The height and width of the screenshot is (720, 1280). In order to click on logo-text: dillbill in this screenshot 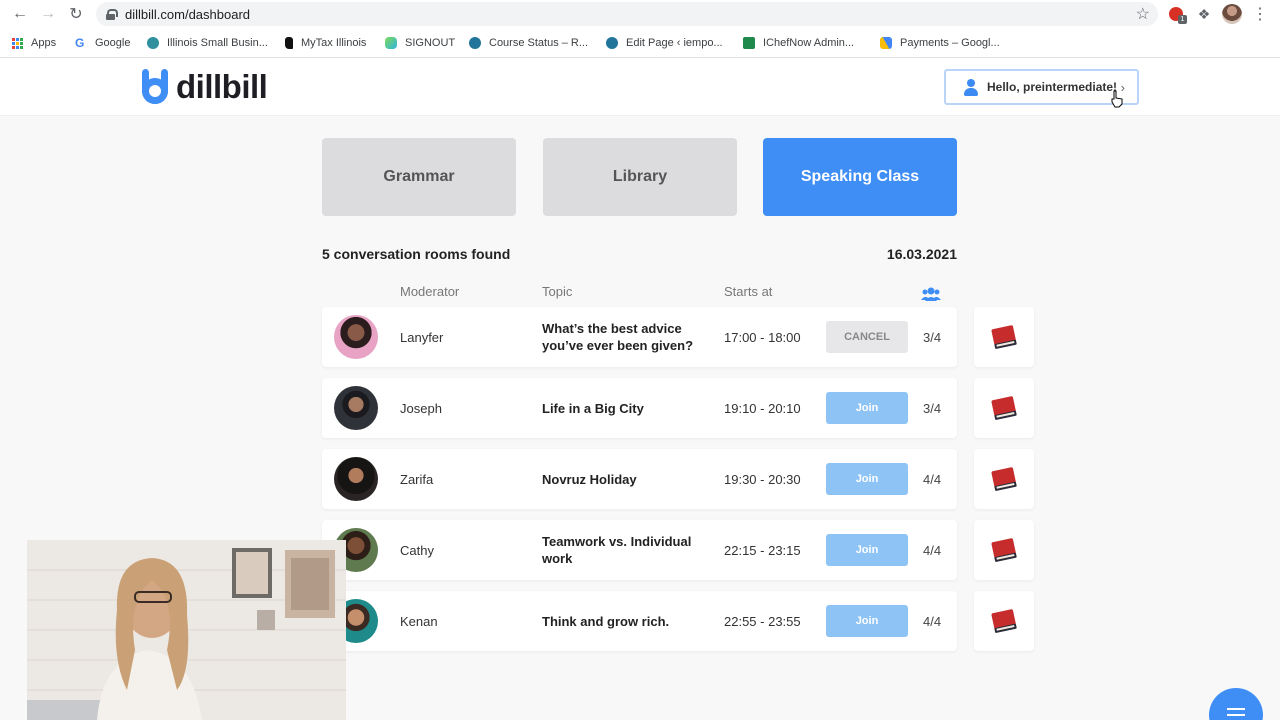, I will do `click(222, 87)`.